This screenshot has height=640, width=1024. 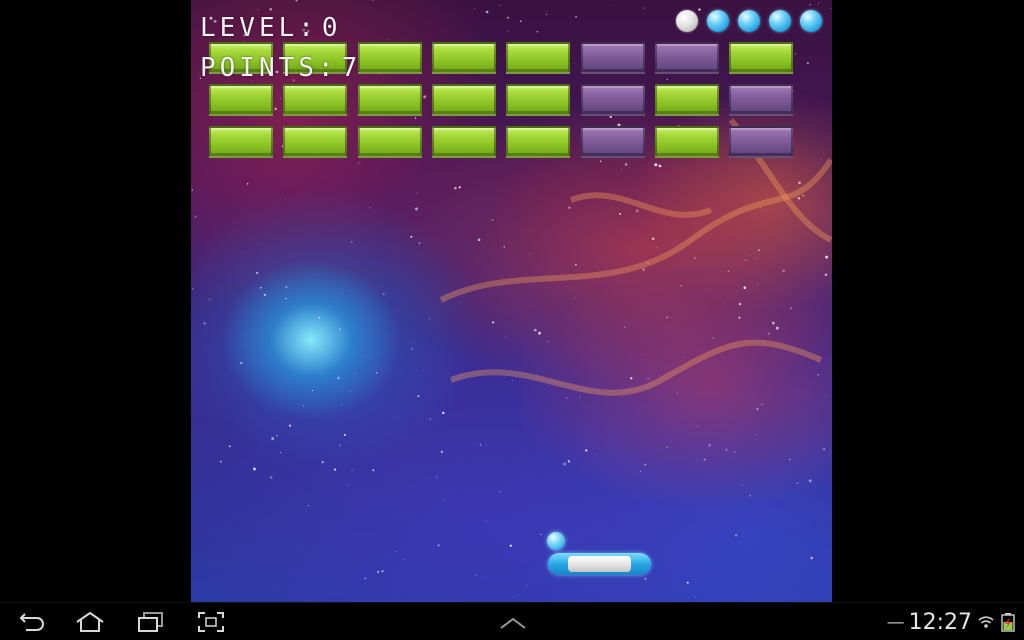 I want to click on life-lost-icon, so click(x=687, y=21).